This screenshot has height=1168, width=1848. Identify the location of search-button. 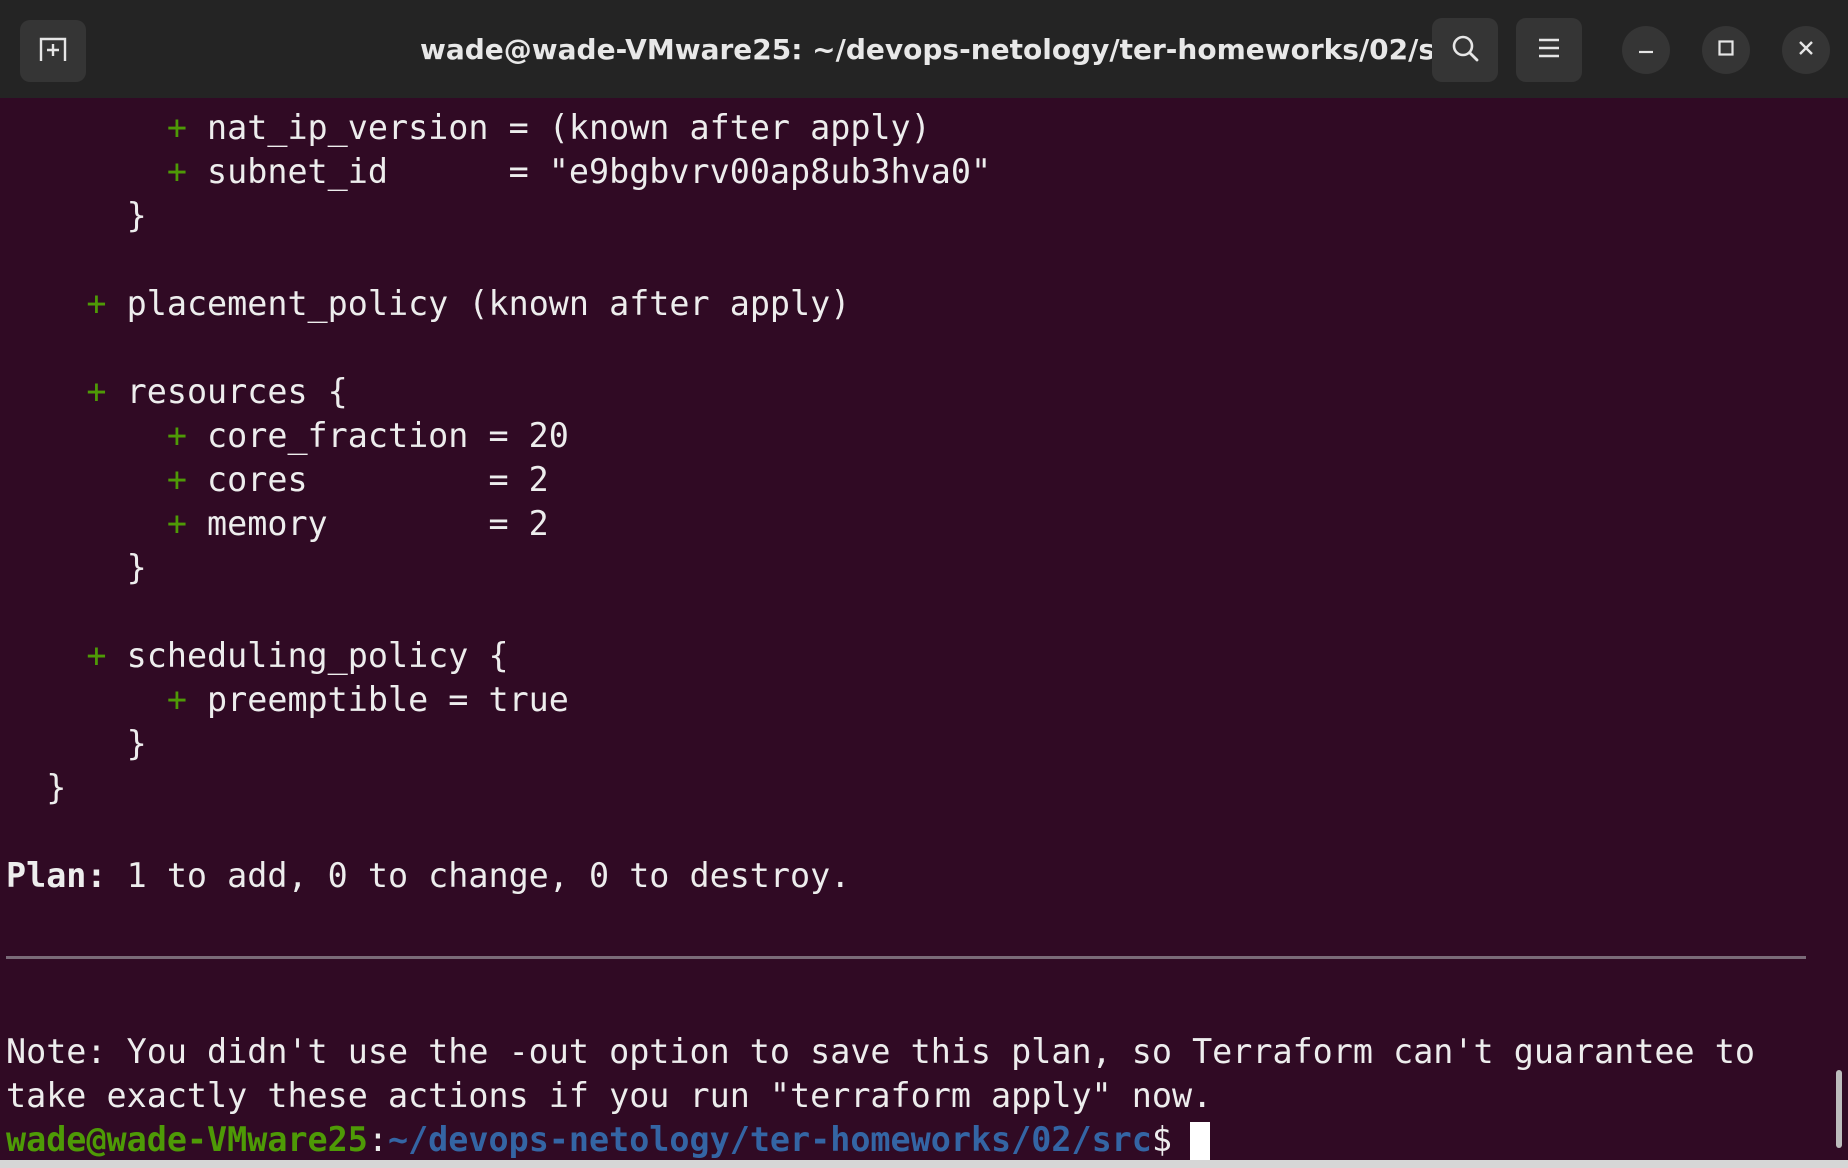
(1465, 50).